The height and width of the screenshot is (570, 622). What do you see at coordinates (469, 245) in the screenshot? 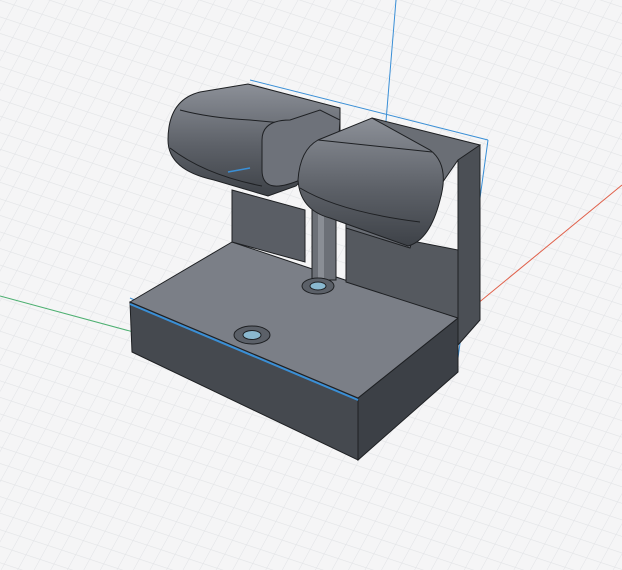
I see `wall-side-face` at bounding box center [469, 245].